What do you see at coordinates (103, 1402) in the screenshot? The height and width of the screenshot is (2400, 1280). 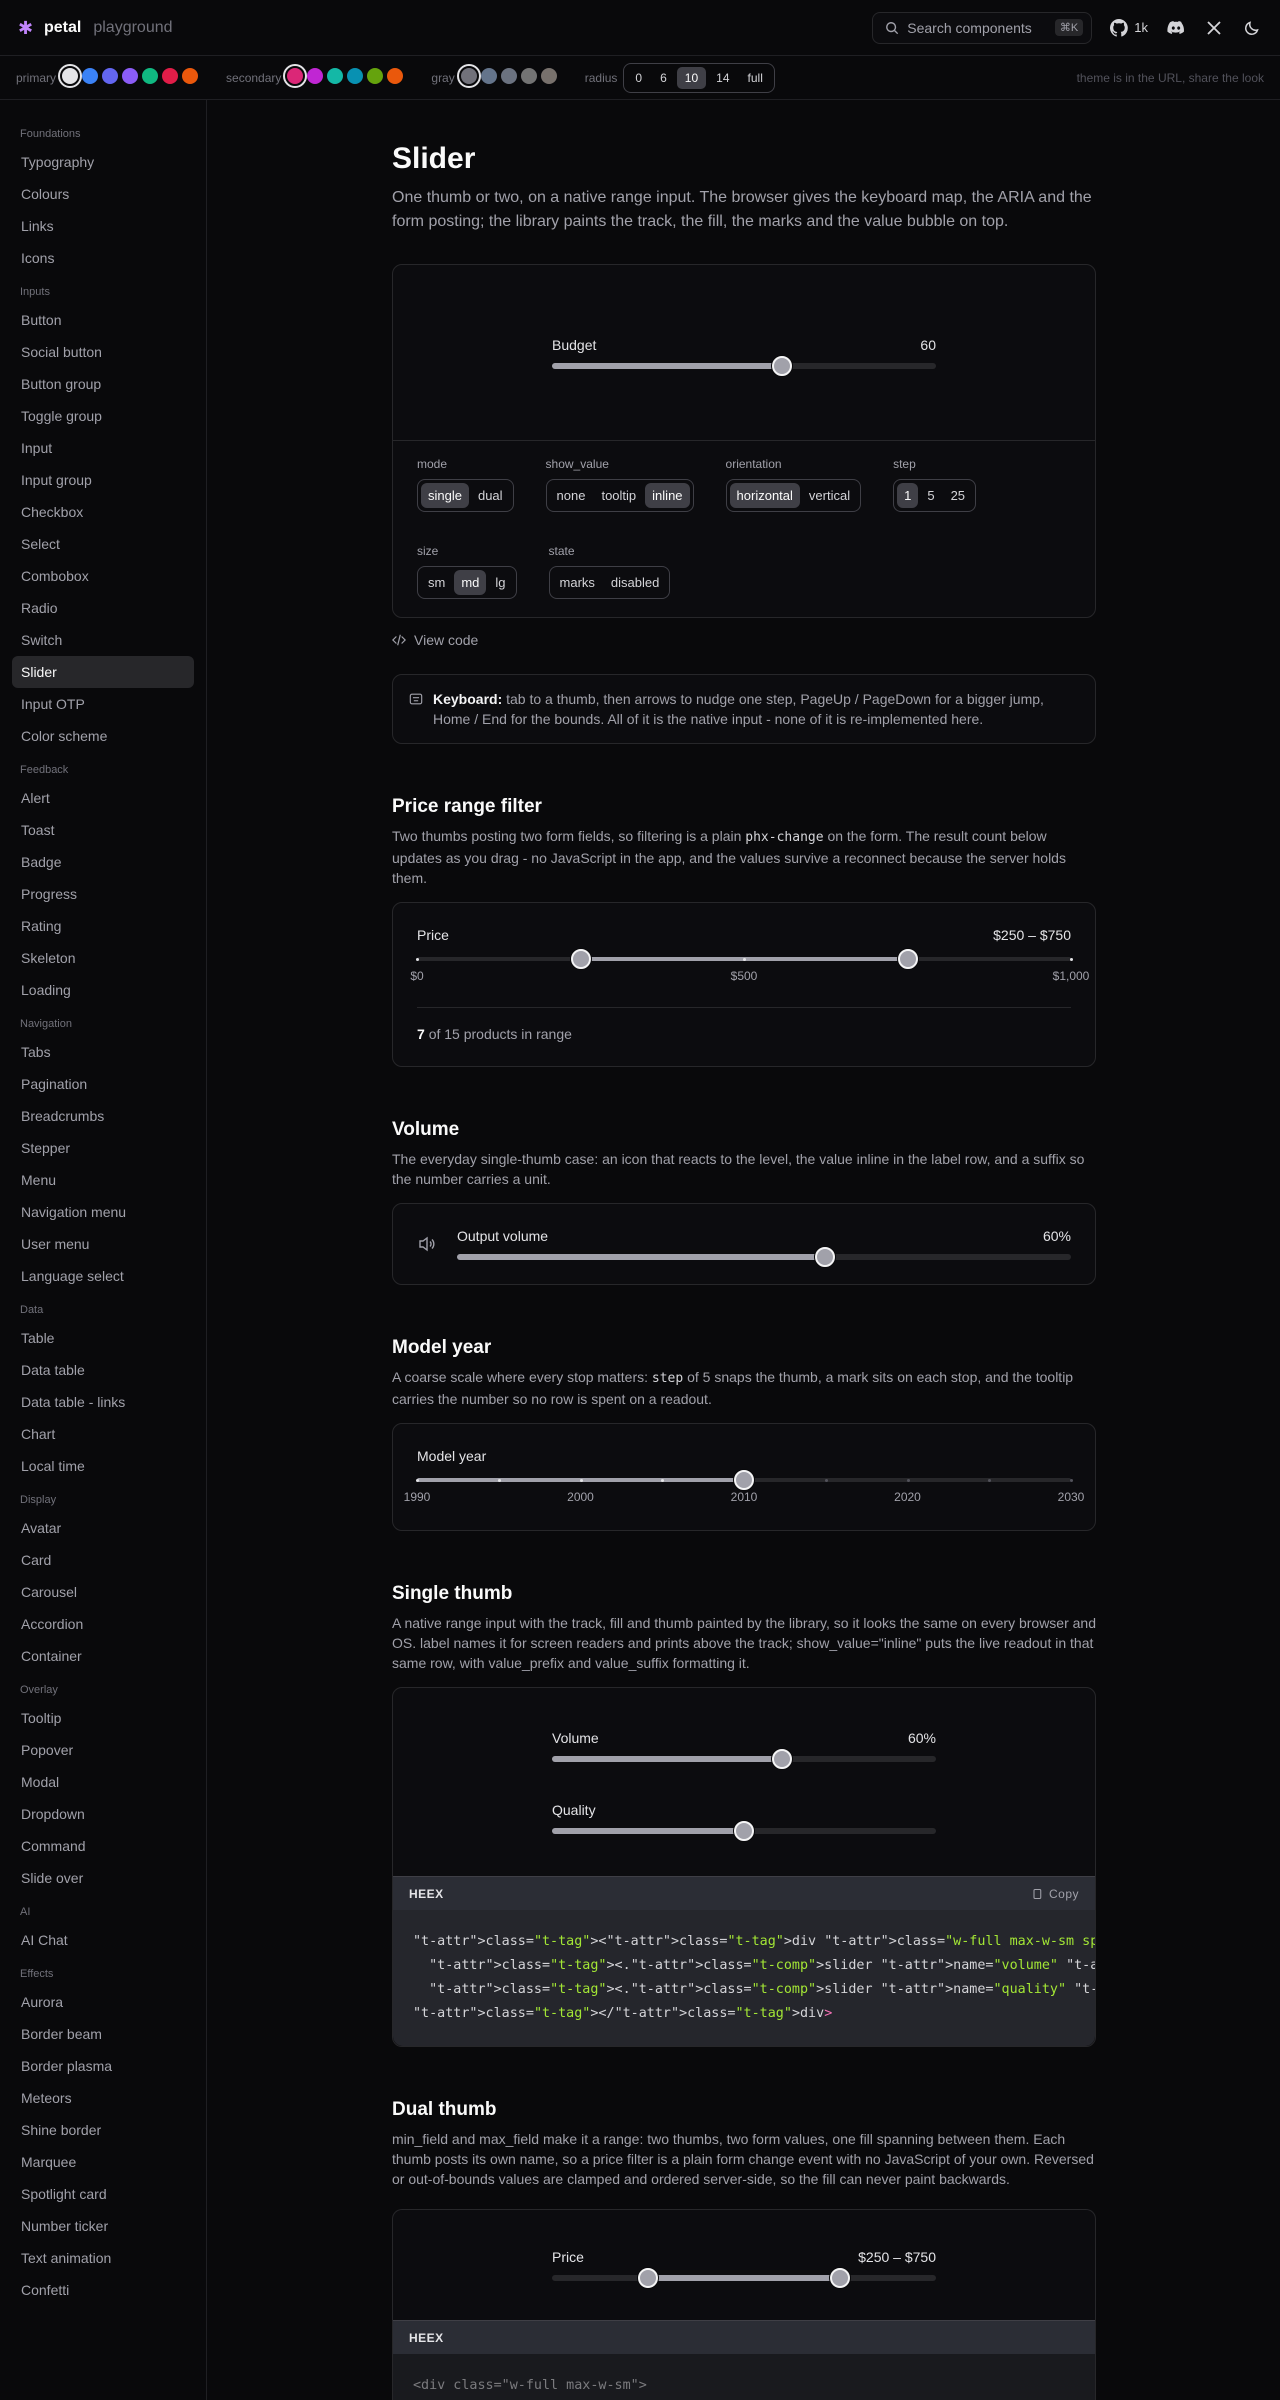 I see `sidebar-item-data-table-links: Data table - links` at bounding box center [103, 1402].